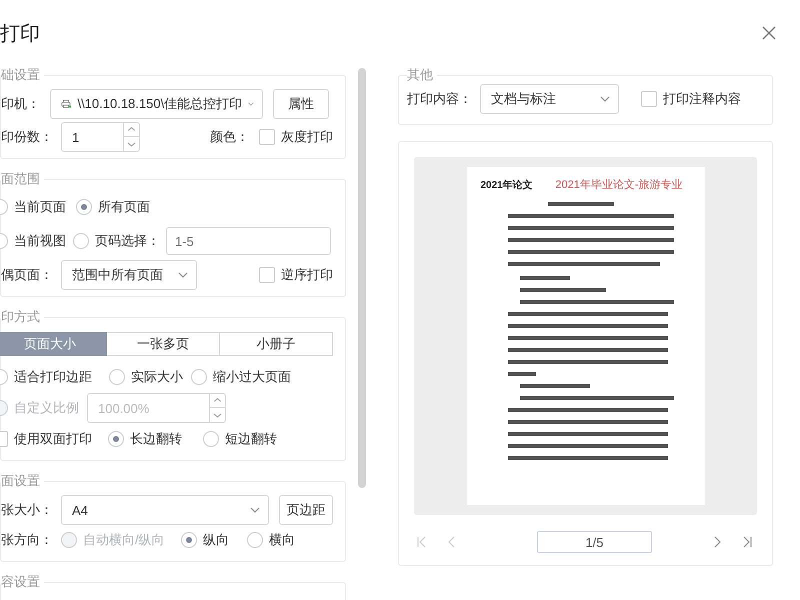 This screenshot has width=800, height=600. Describe the element at coordinates (53, 439) in the screenshot. I see `checkbox-label: 使用双面打印` at that location.